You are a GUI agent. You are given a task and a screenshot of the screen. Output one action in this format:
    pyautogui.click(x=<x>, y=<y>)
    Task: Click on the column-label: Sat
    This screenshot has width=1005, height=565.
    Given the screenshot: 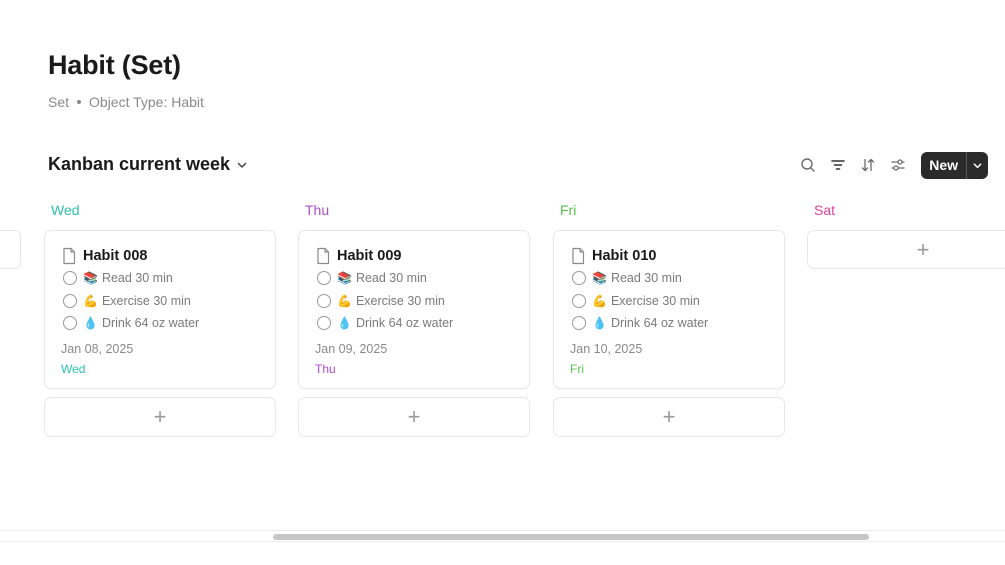 What is the action you would take?
    pyautogui.click(x=825, y=210)
    